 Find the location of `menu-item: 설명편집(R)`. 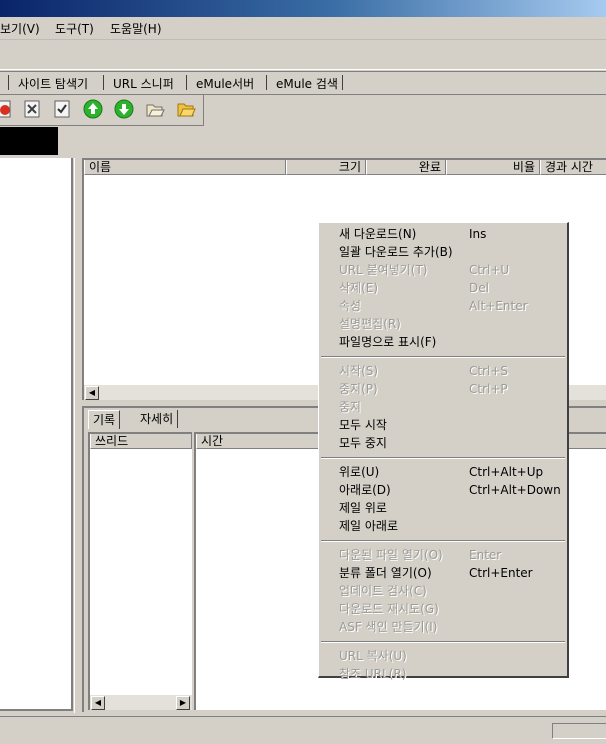

menu-item: 설명편집(R) is located at coordinates (443, 324).